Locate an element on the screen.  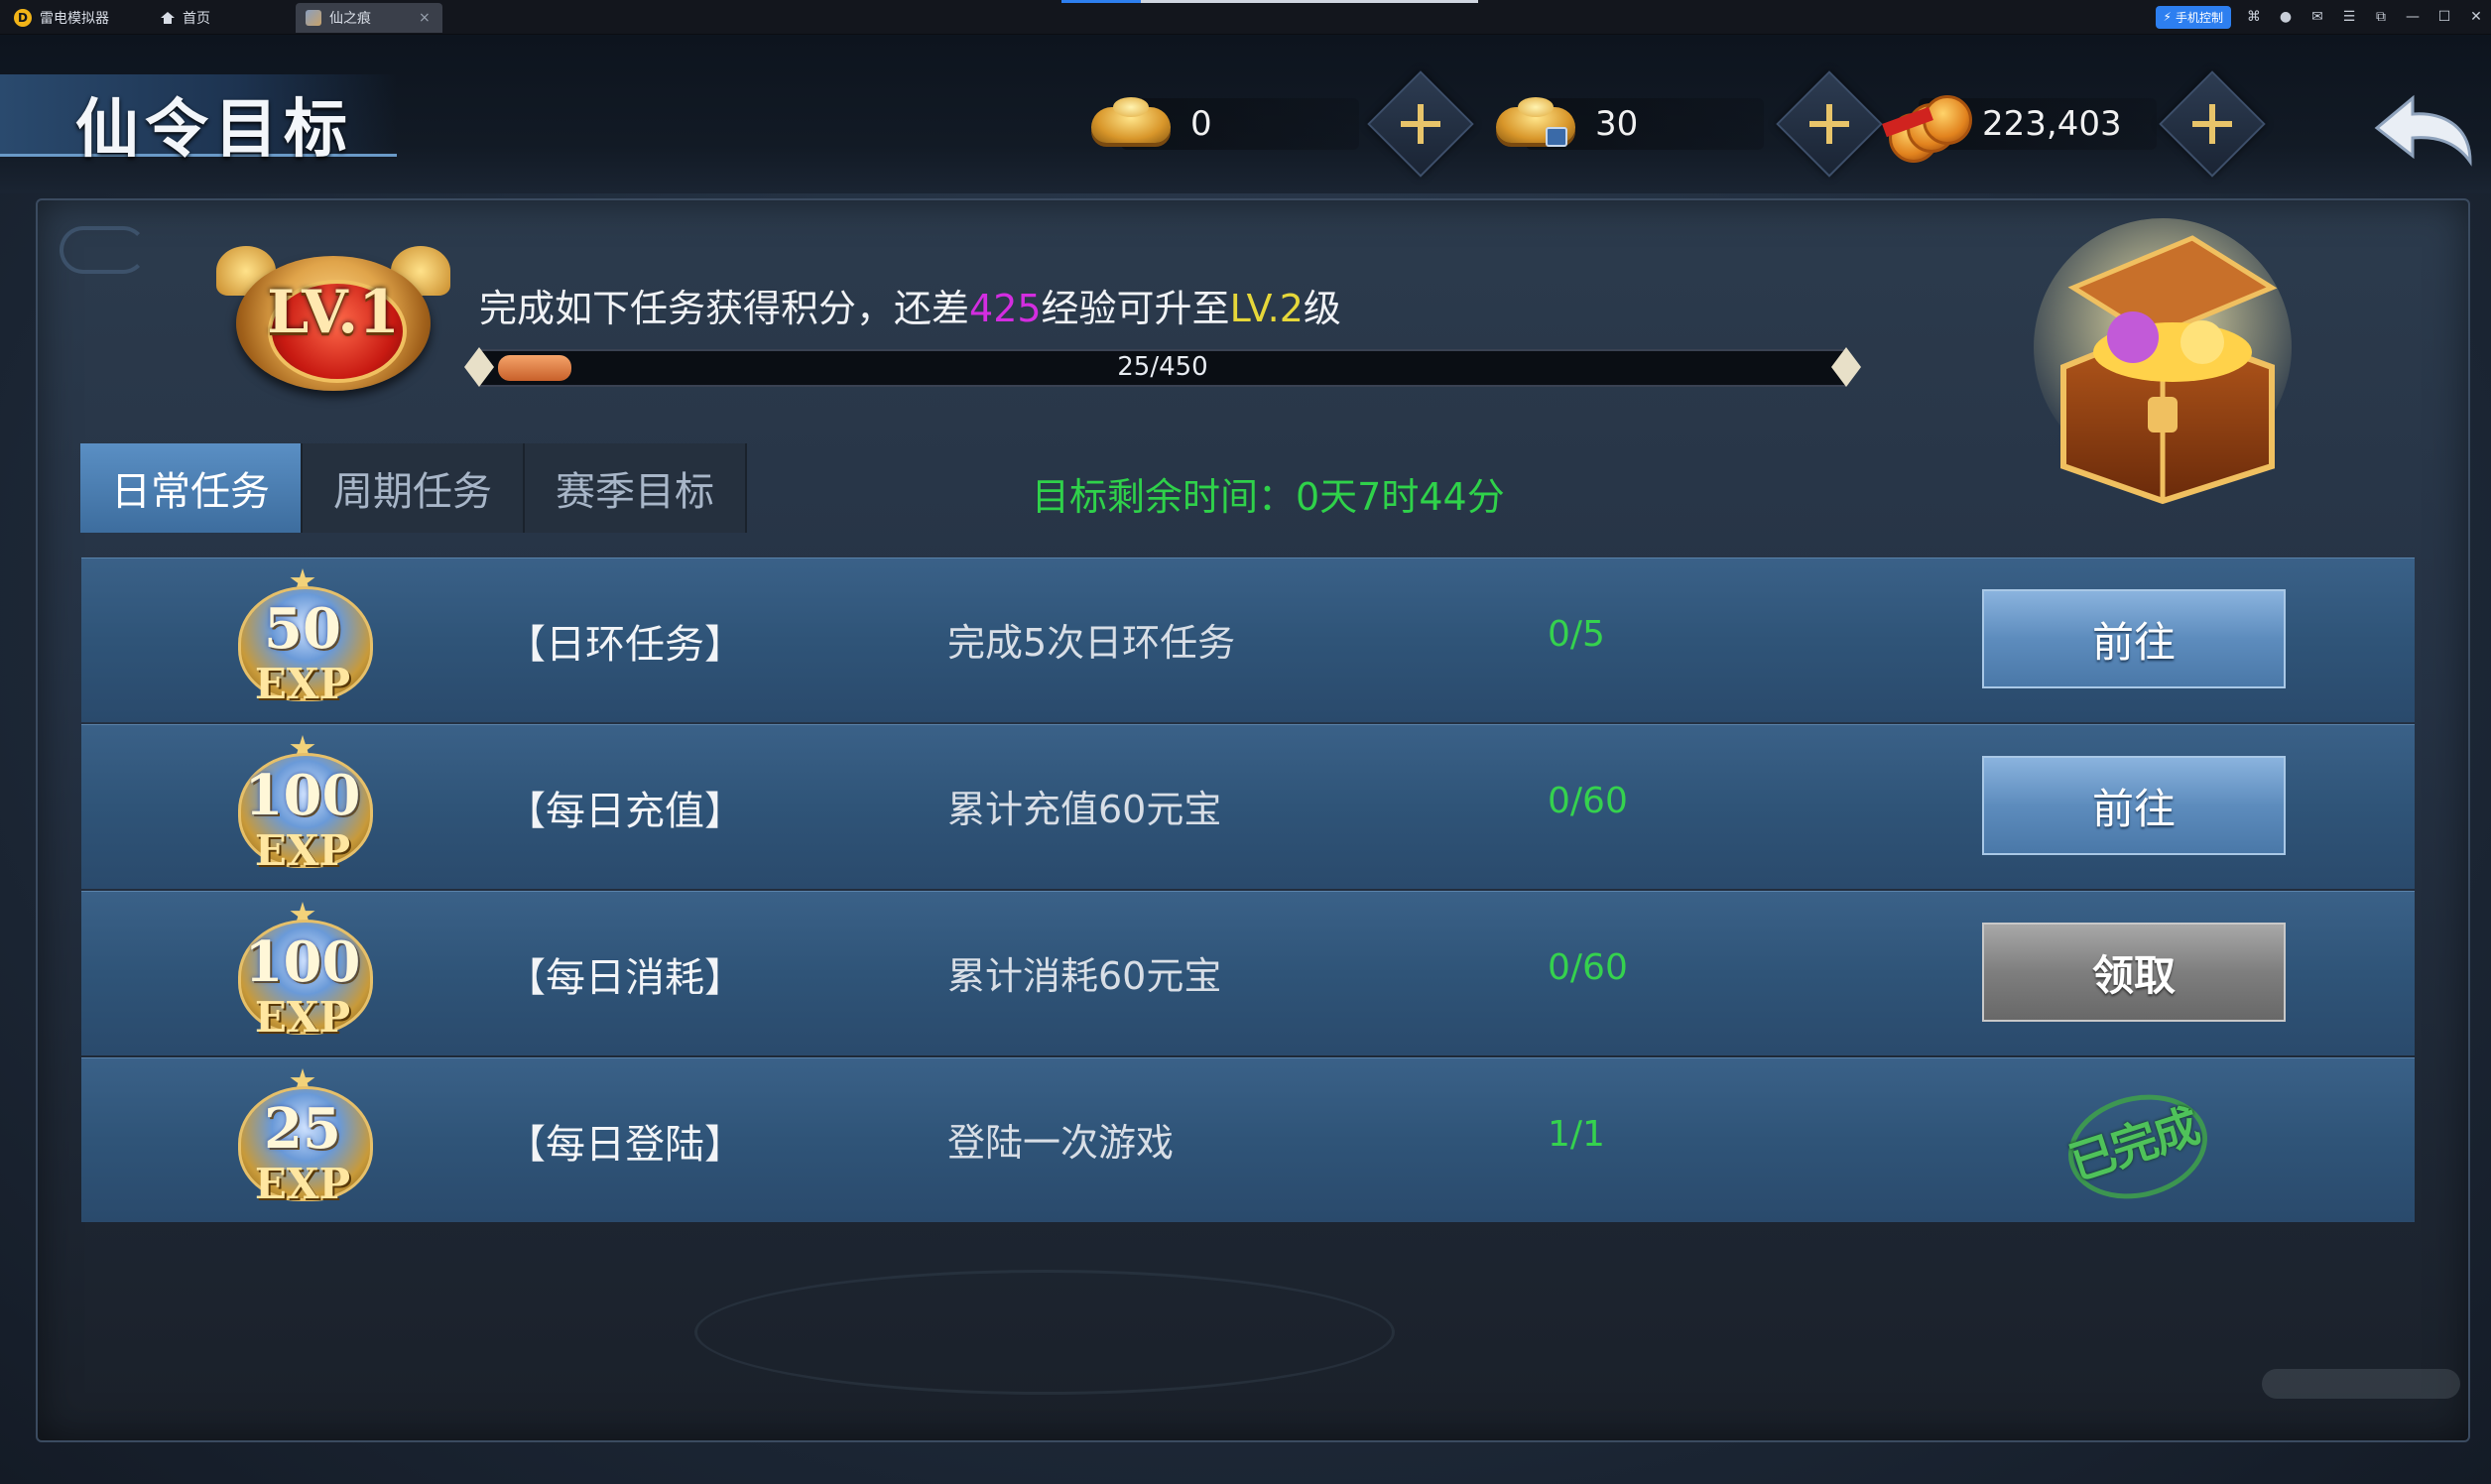
desc-prefix: 完成如下任务获得积分，还差 is located at coordinates (724, 308).